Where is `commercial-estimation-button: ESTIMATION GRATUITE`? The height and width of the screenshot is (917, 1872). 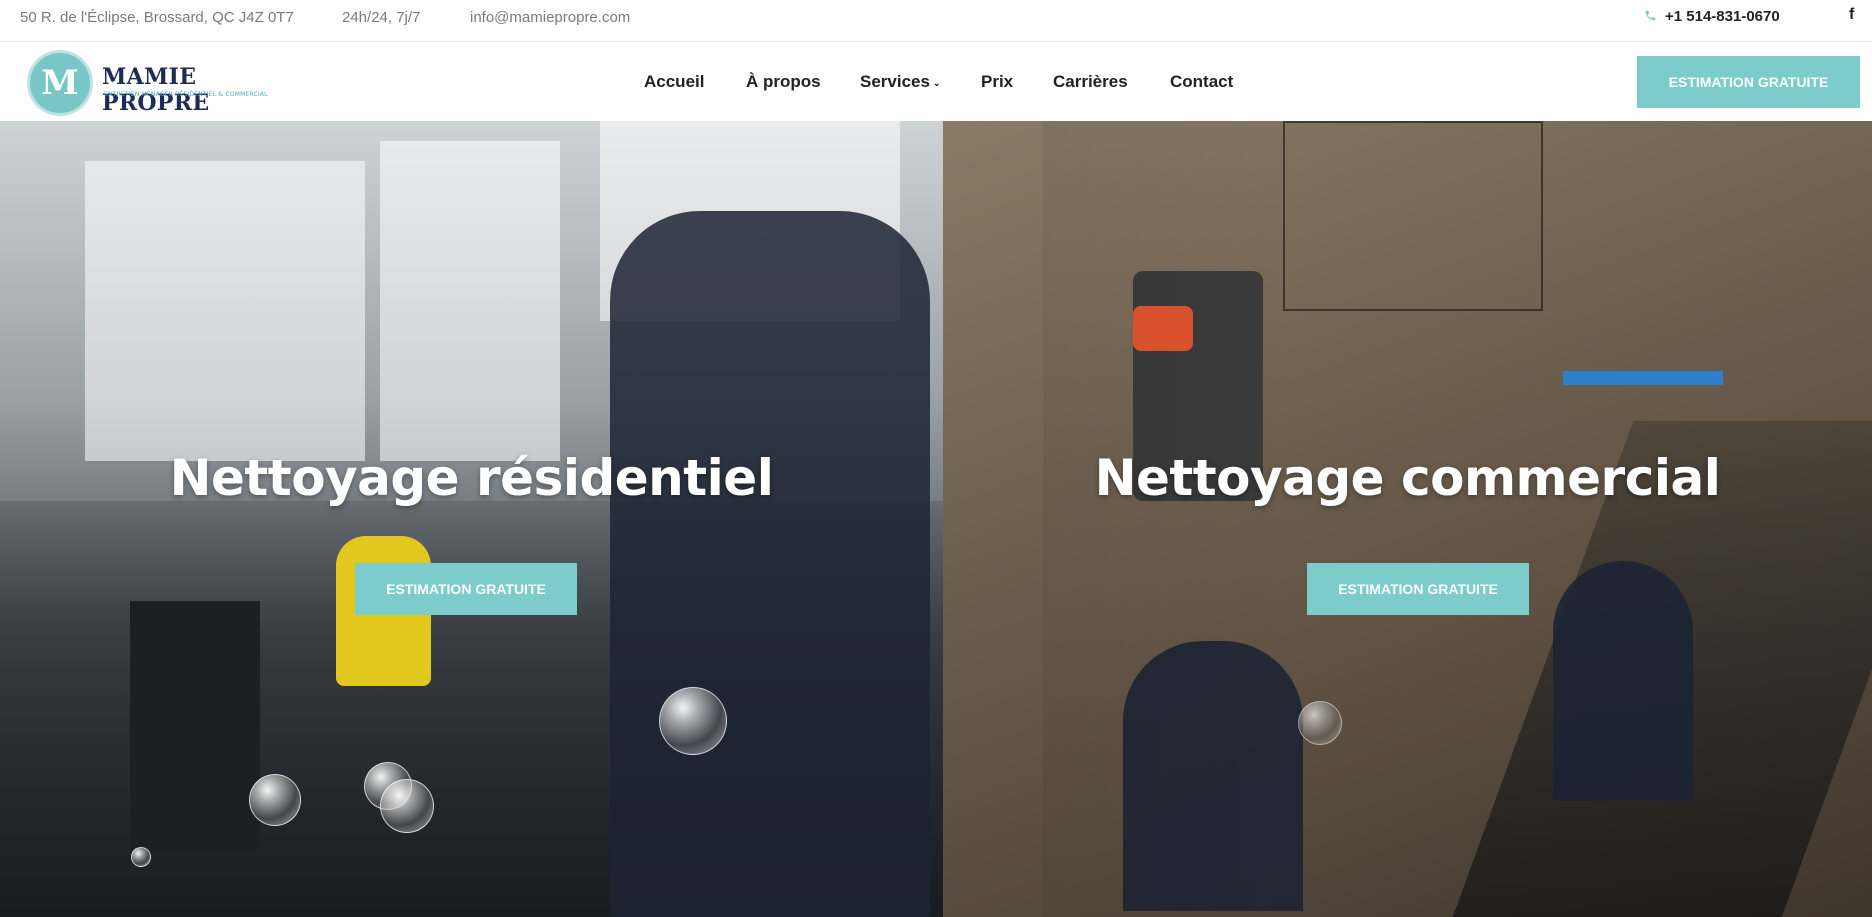 commercial-estimation-button: ESTIMATION GRATUITE is located at coordinates (1418, 589).